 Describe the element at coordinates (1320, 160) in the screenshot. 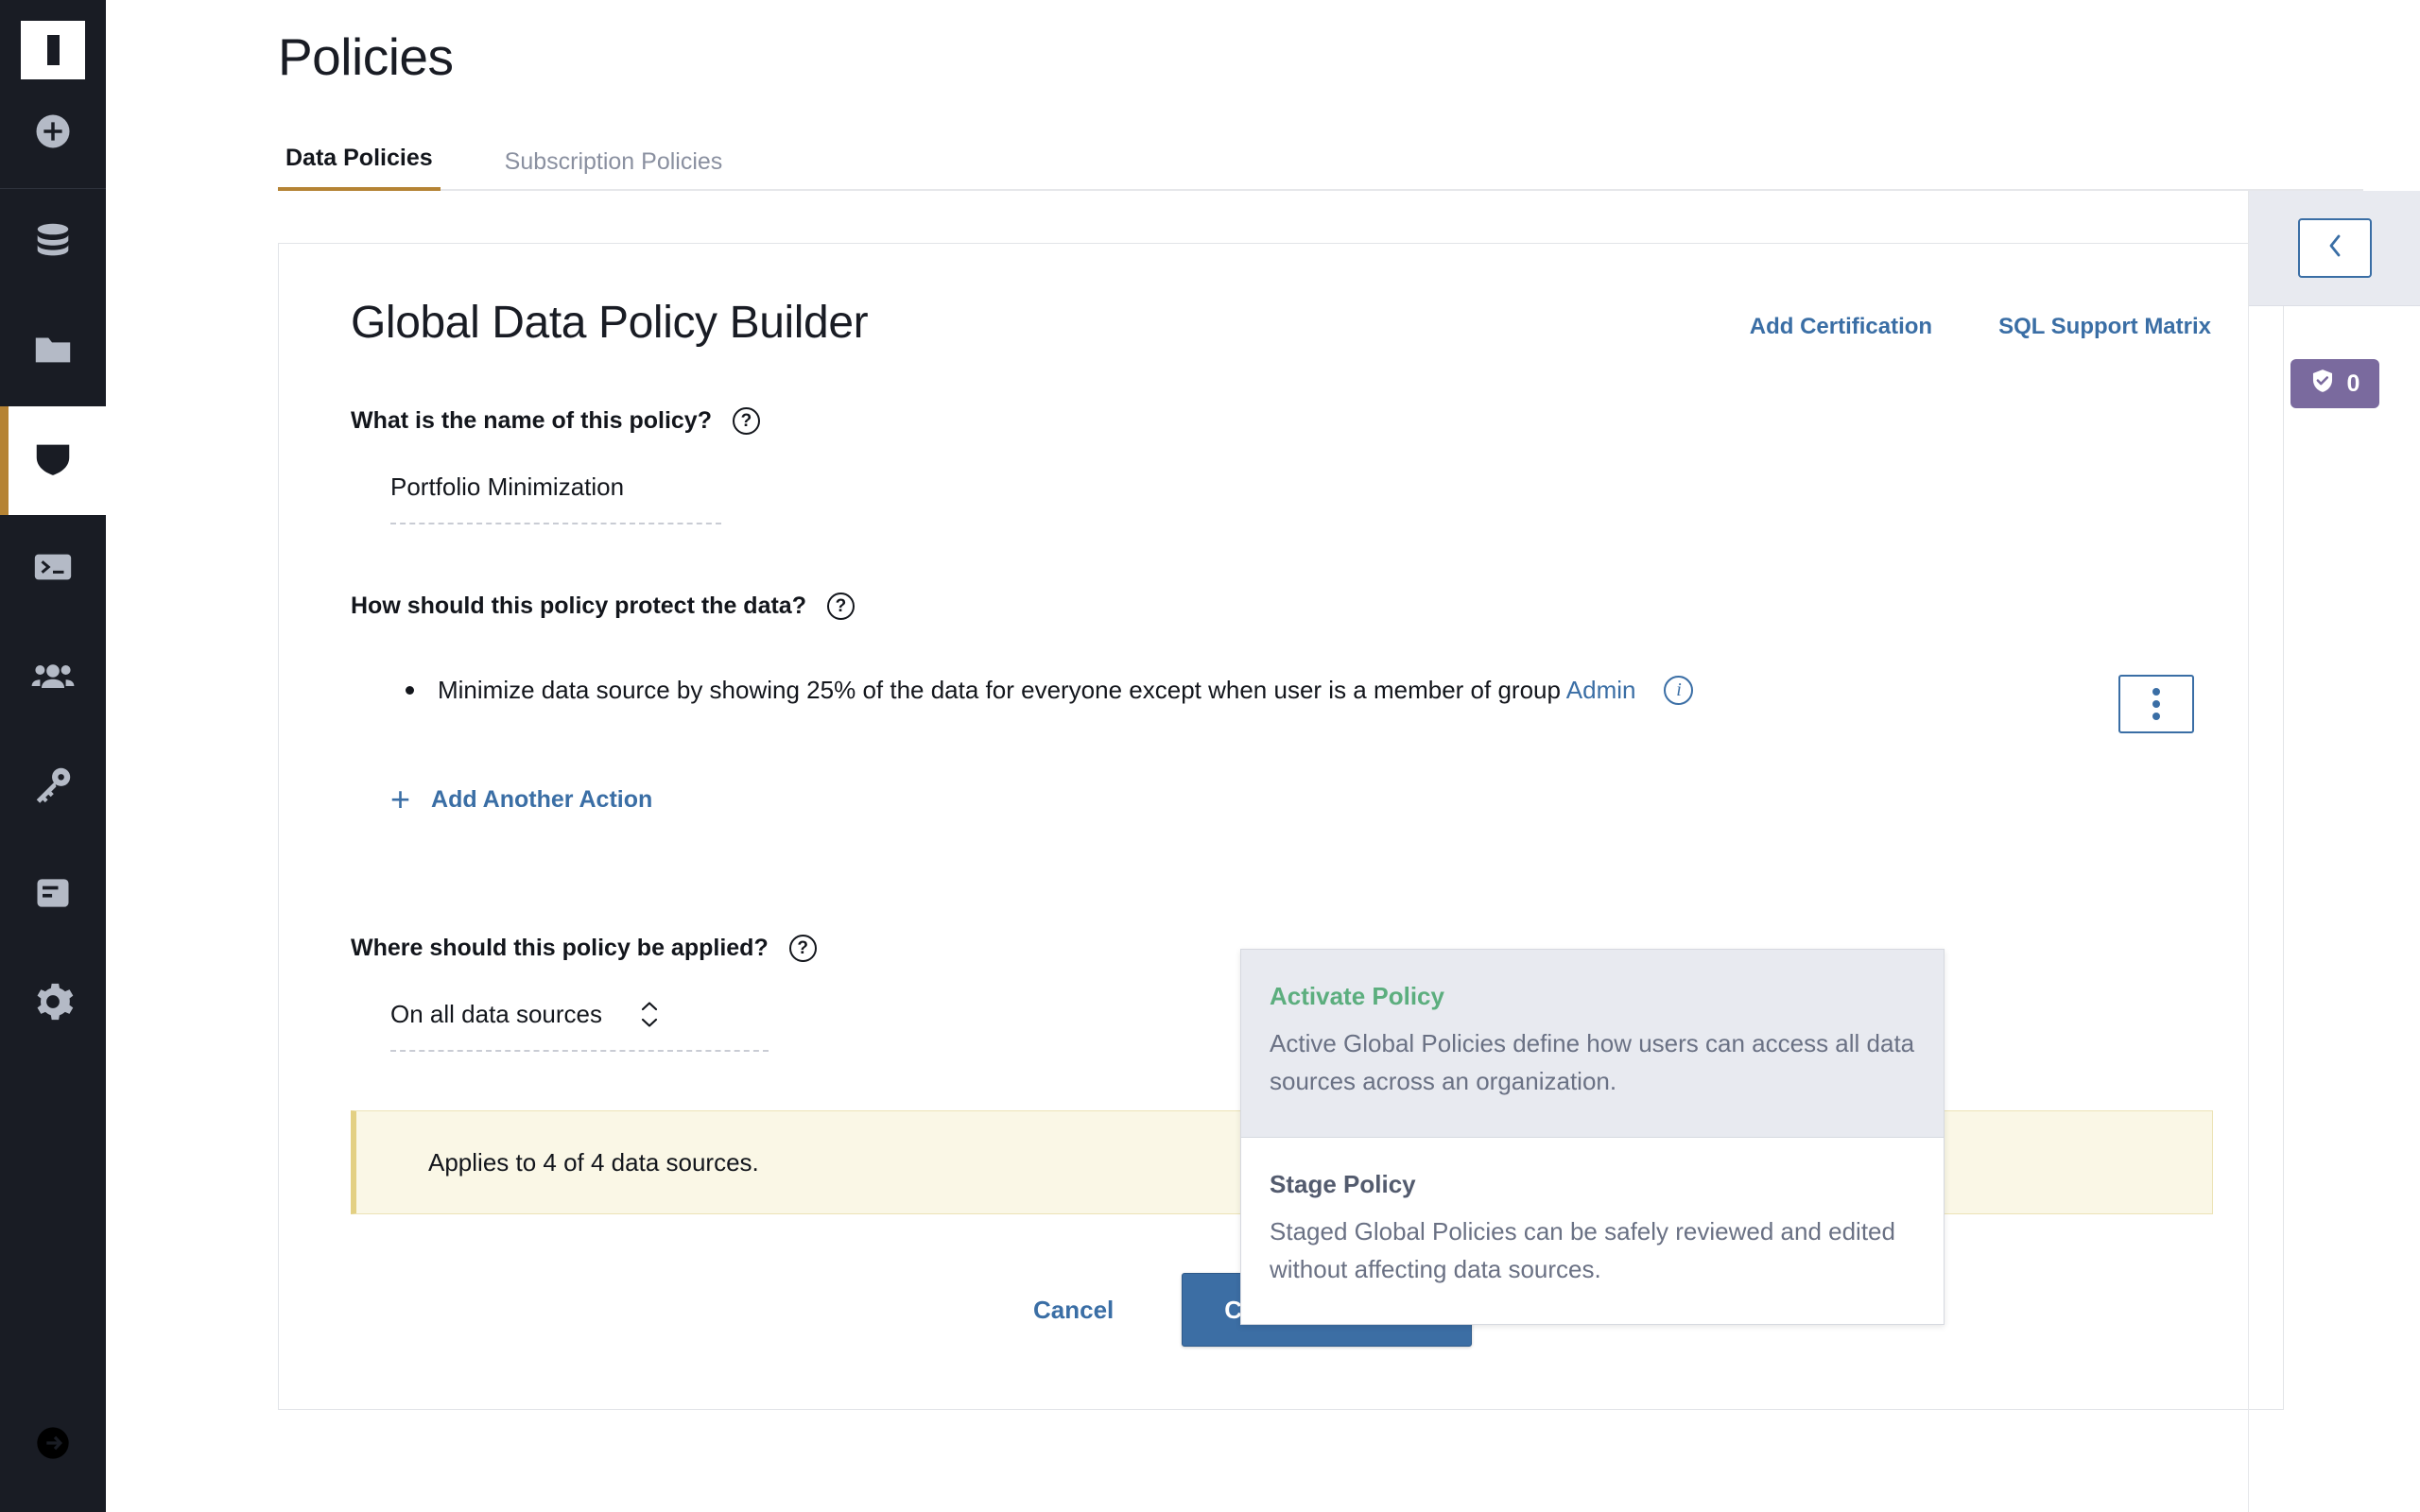

I see `tab-bar: Data Policies Subscription Policies` at that location.